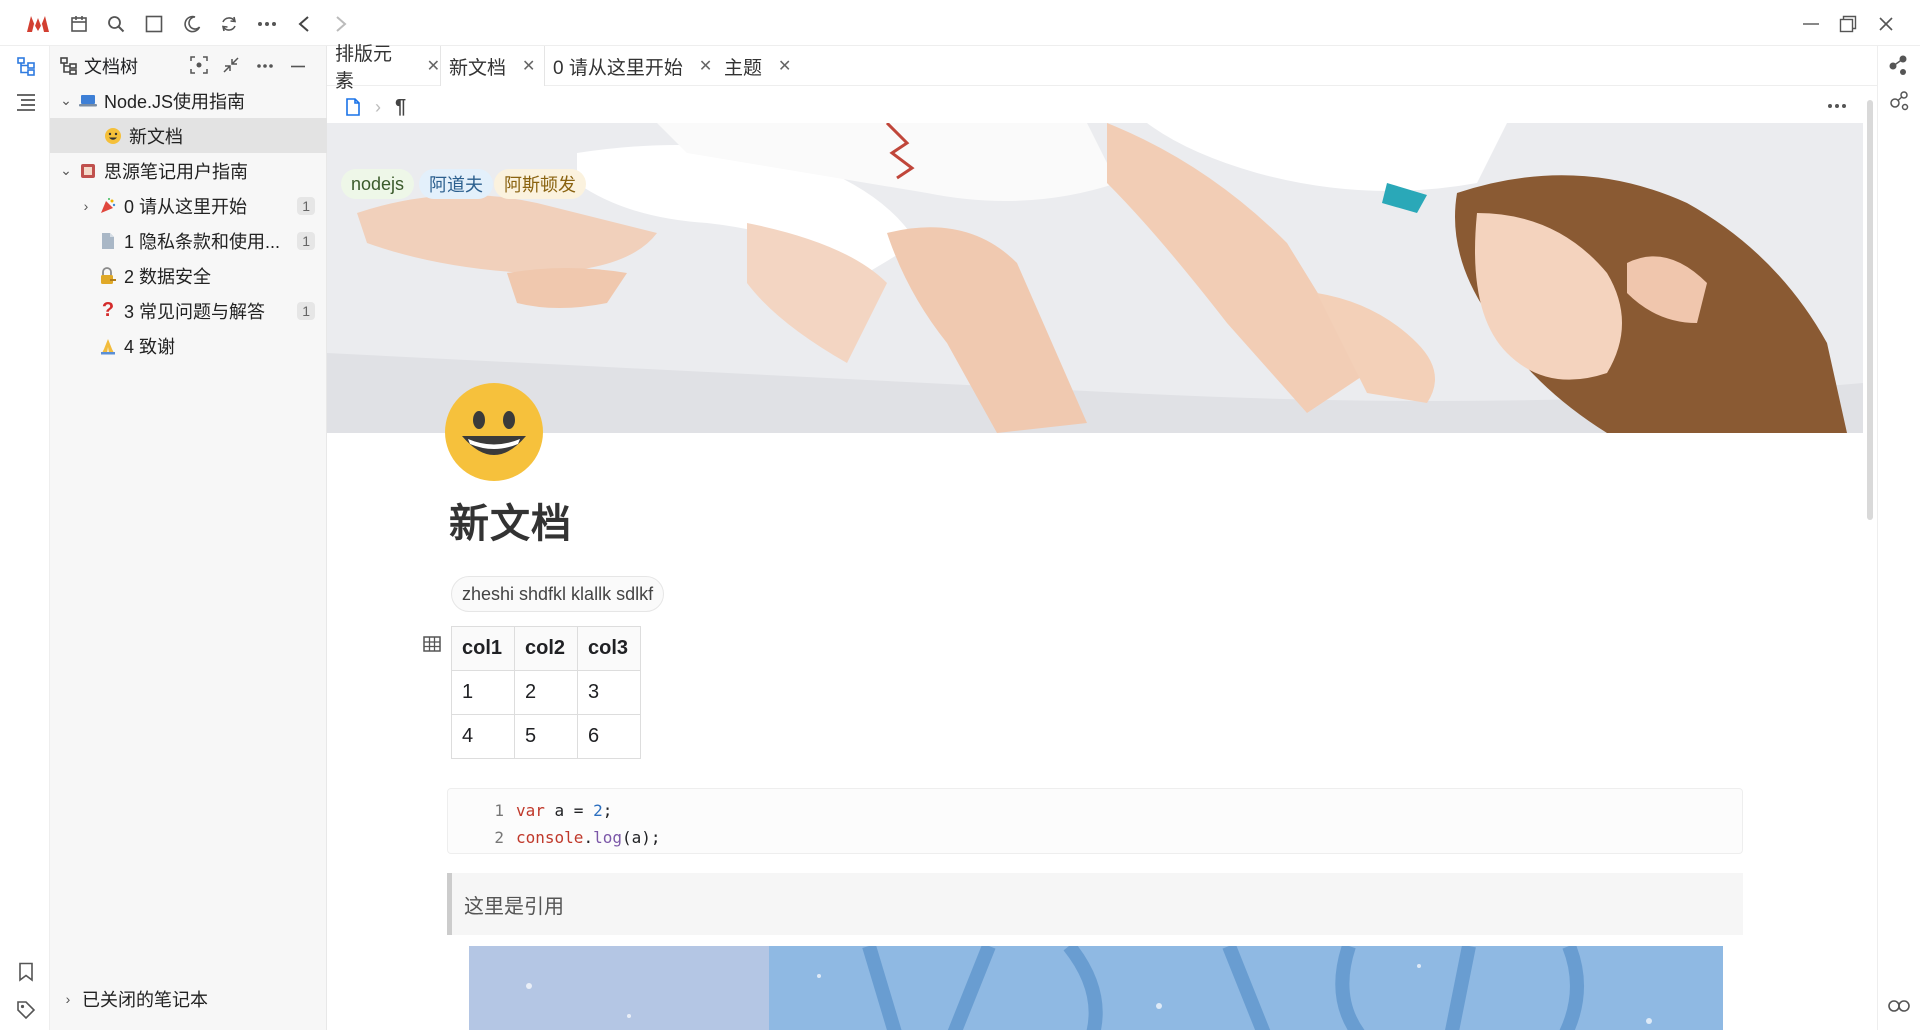 Image resolution: width=1920 pixels, height=1030 pixels. Describe the element at coordinates (154, 24) in the screenshot. I see `square-icon` at that location.